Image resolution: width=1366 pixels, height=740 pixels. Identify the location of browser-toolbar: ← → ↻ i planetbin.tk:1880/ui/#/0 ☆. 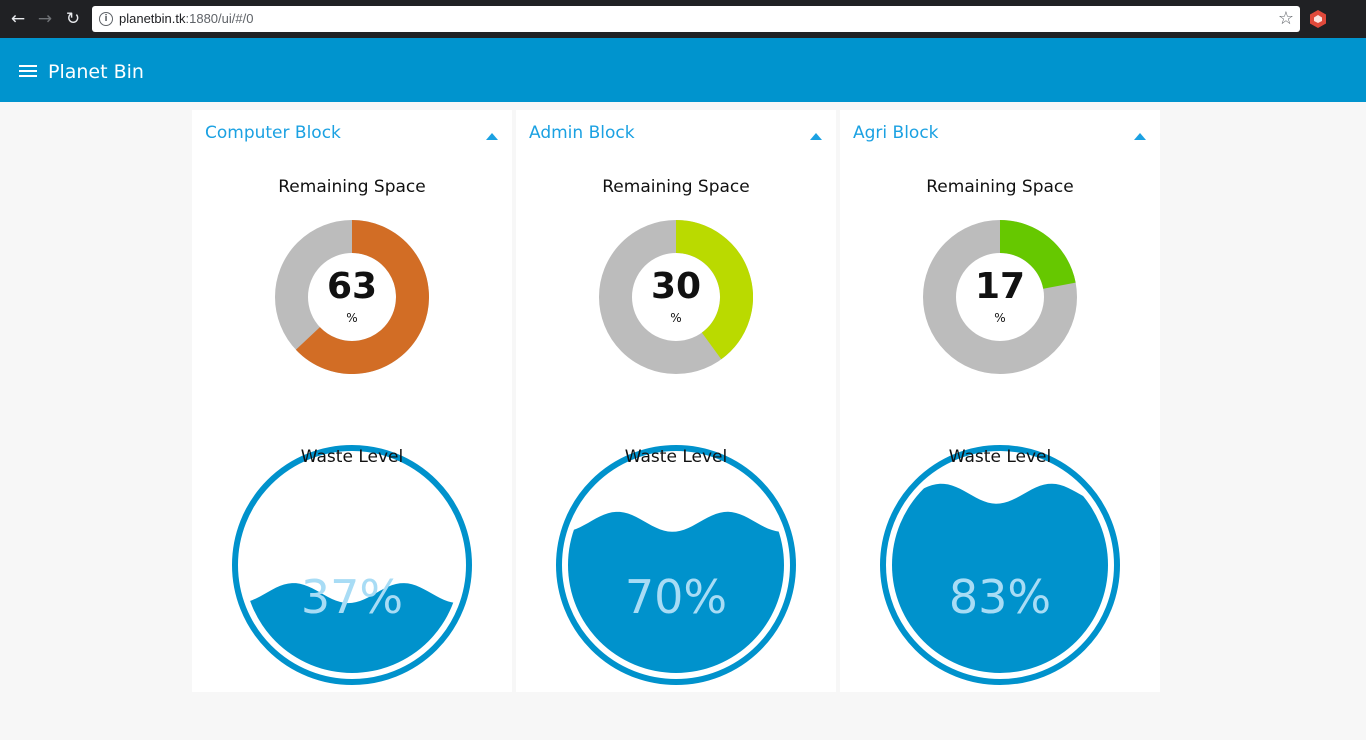
(683, 19).